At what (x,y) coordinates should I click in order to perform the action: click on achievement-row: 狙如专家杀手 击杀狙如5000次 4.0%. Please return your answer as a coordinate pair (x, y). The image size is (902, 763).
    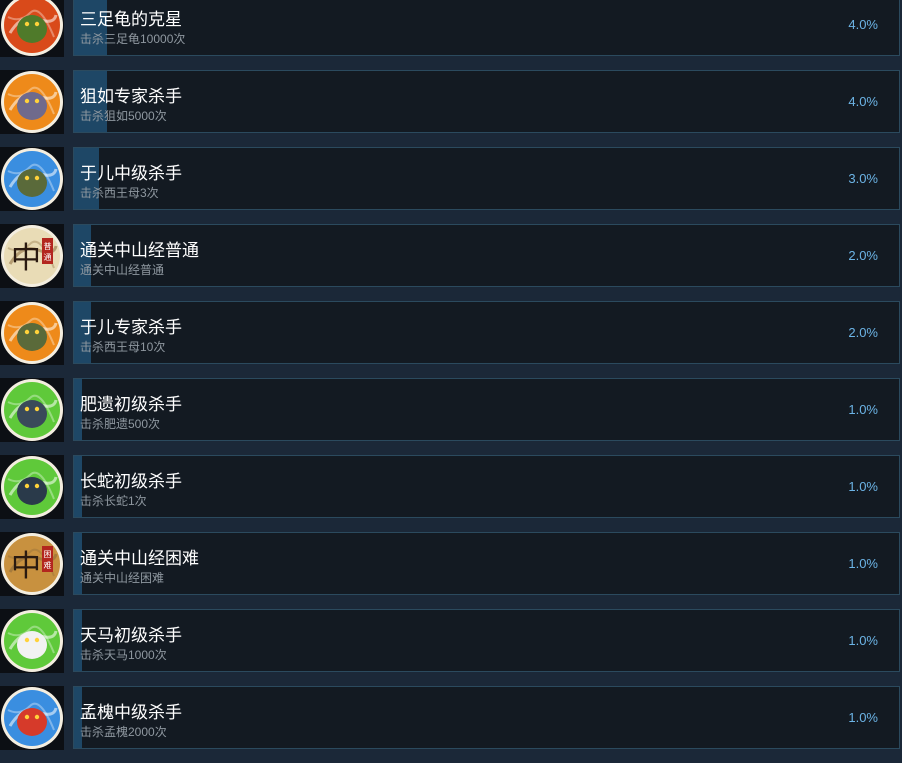
    Looking at the image, I should click on (451, 108).